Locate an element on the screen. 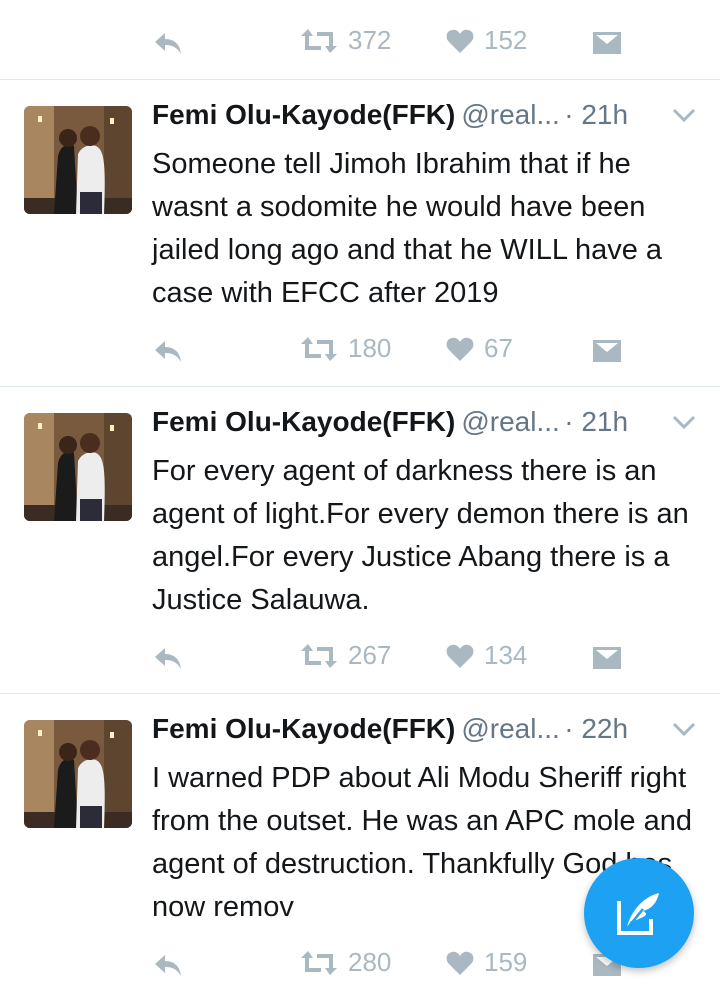 The height and width of the screenshot is (1007, 720). retweet-button: 267 is located at coordinates (345, 655).